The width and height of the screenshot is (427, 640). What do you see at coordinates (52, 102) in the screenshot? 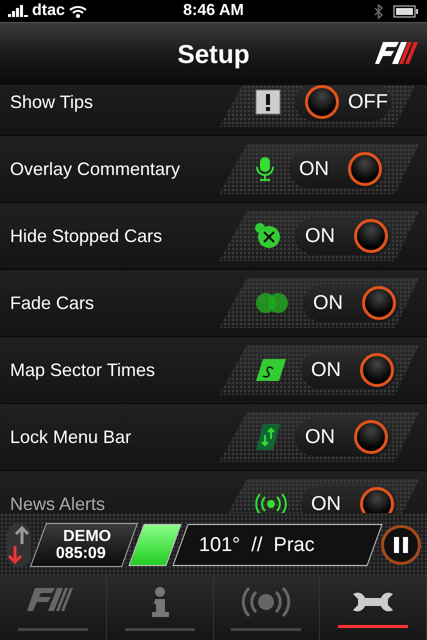
I see `setting-label: Show Tips` at bounding box center [52, 102].